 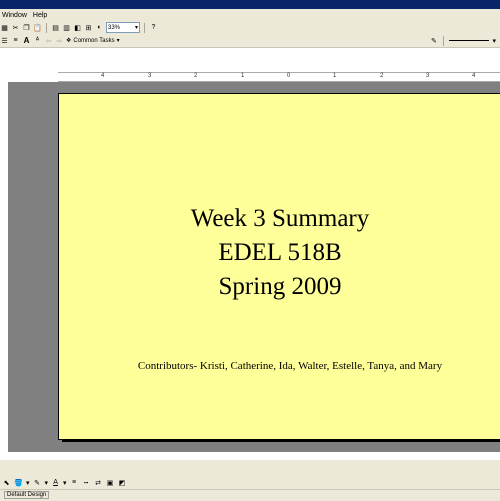 What do you see at coordinates (280, 218) in the screenshot?
I see `slide-title-line: Week 3 Summary` at bounding box center [280, 218].